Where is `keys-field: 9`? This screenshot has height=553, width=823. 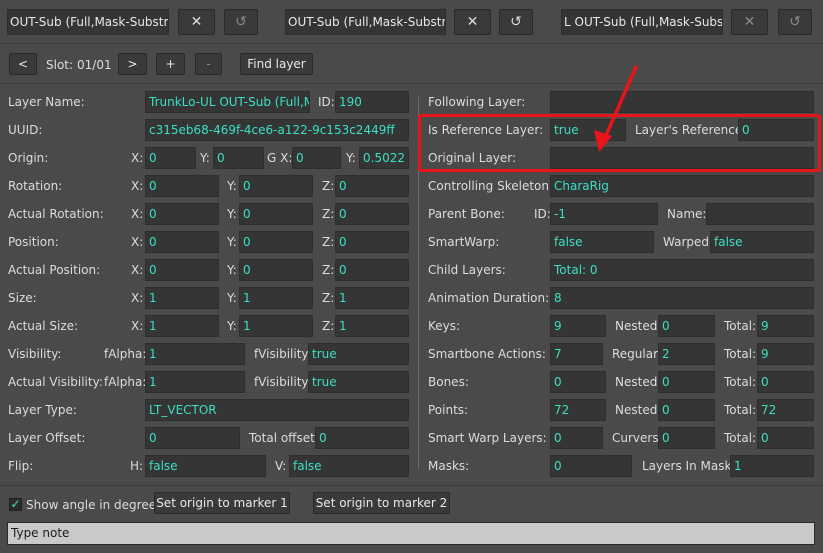 keys-field: 9 is located at coordinates (578, 326).